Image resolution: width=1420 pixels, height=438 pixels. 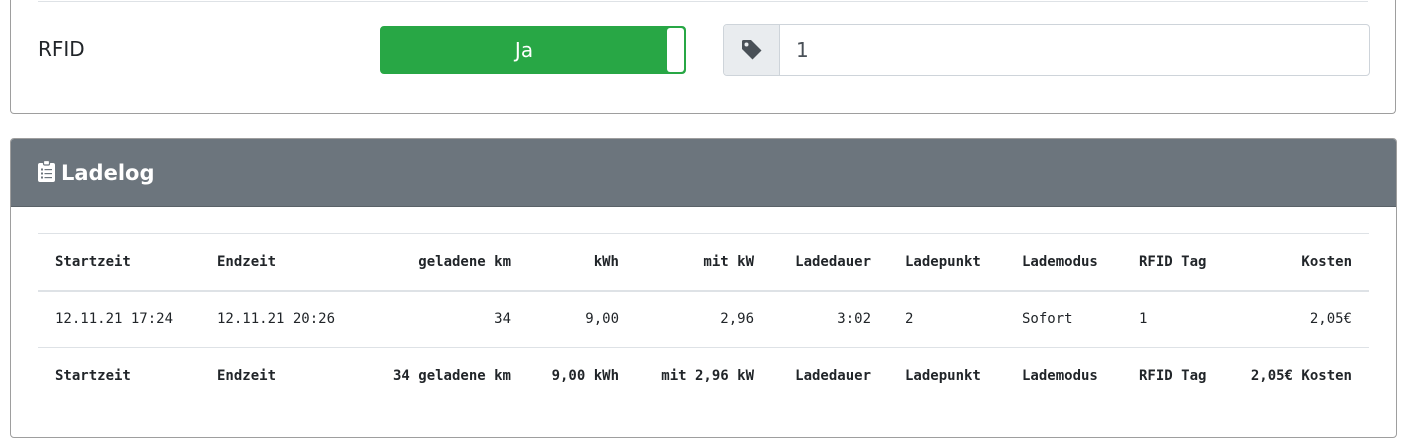 I want to click on footer-rfid-tag: RFID Tag, so click(x=1173, y=376).